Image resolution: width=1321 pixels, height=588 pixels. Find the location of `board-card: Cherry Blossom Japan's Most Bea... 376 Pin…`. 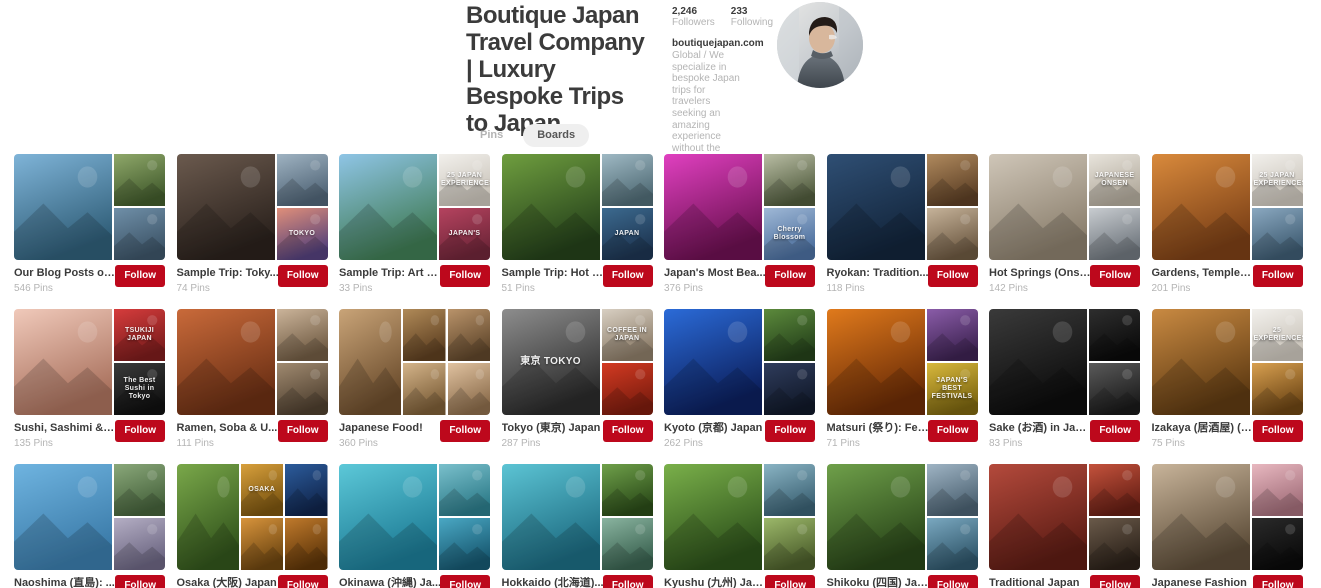

board-card: Cherry Blossom Japan's Most Bea... 376 Pin… is located at coordinates (739, 224).